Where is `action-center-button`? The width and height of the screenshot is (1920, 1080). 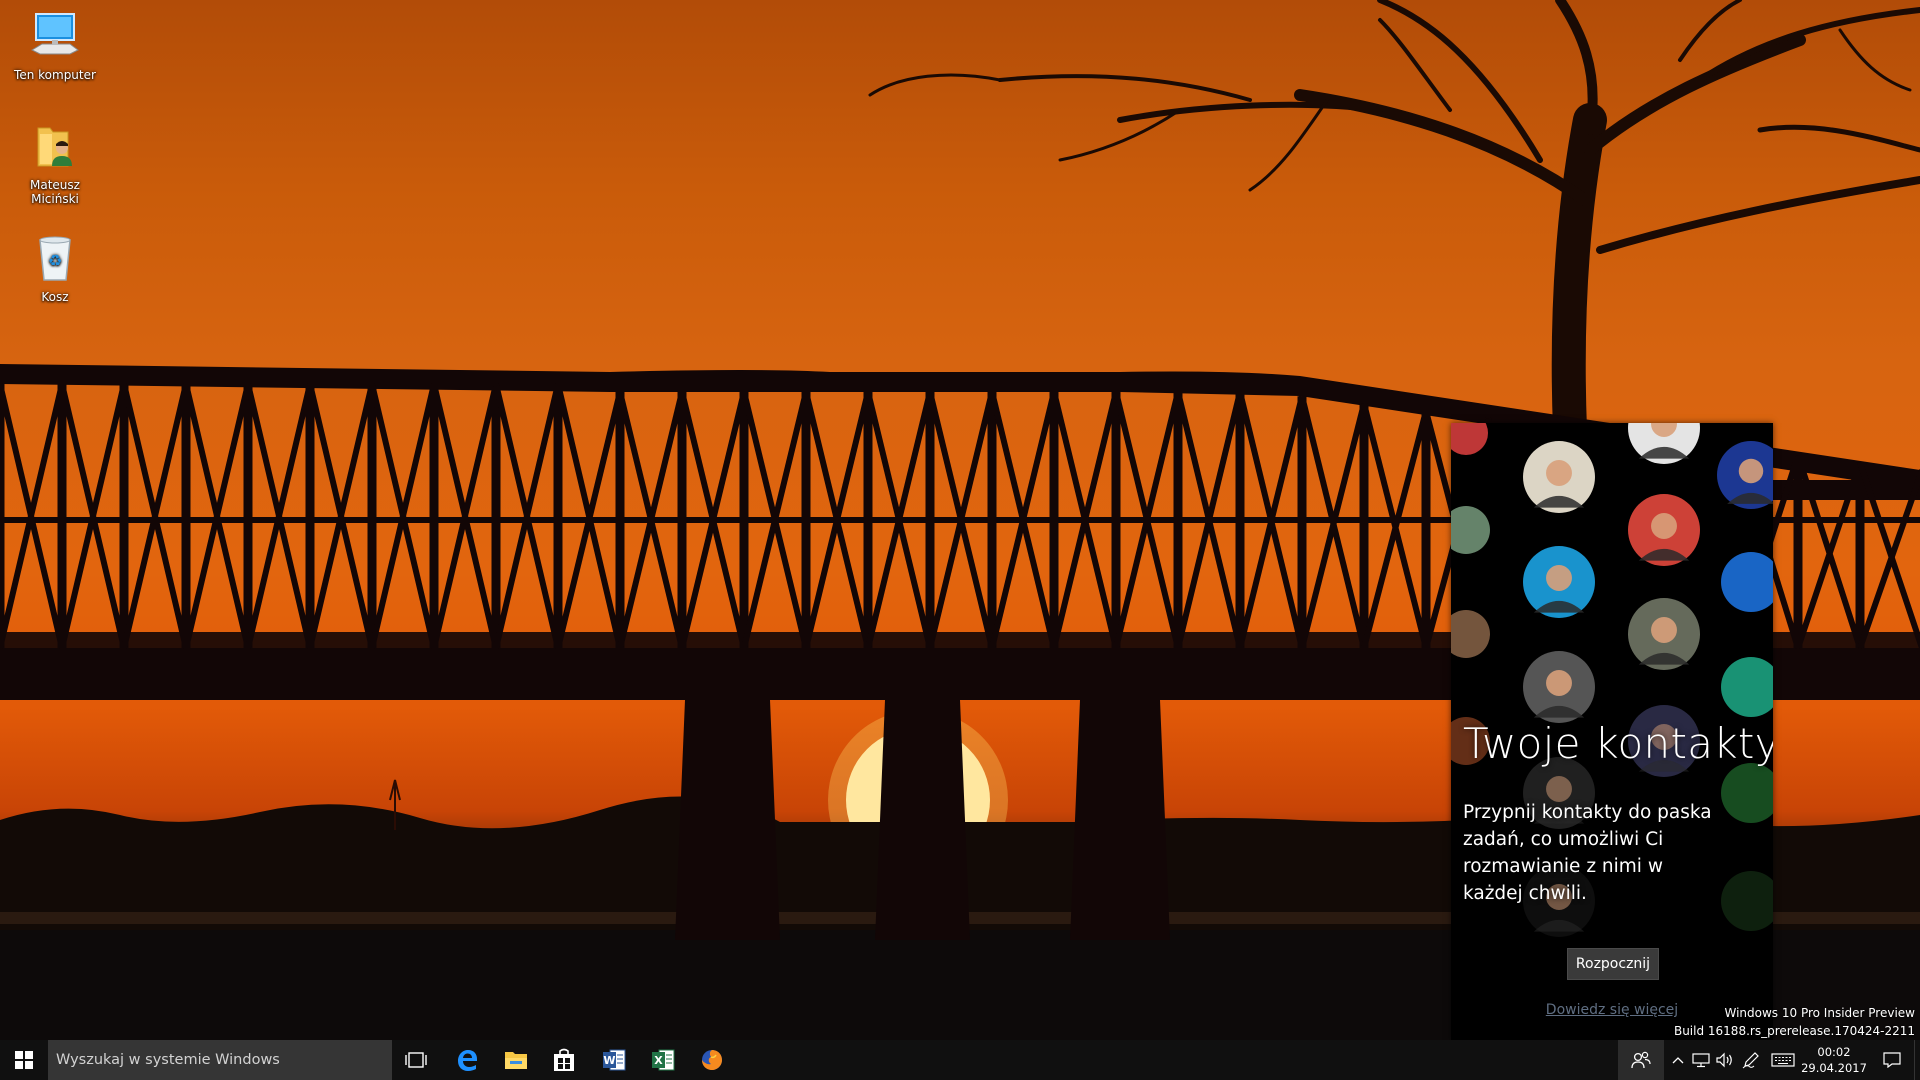 action-center-button is located at coordinates (1892, 1060).